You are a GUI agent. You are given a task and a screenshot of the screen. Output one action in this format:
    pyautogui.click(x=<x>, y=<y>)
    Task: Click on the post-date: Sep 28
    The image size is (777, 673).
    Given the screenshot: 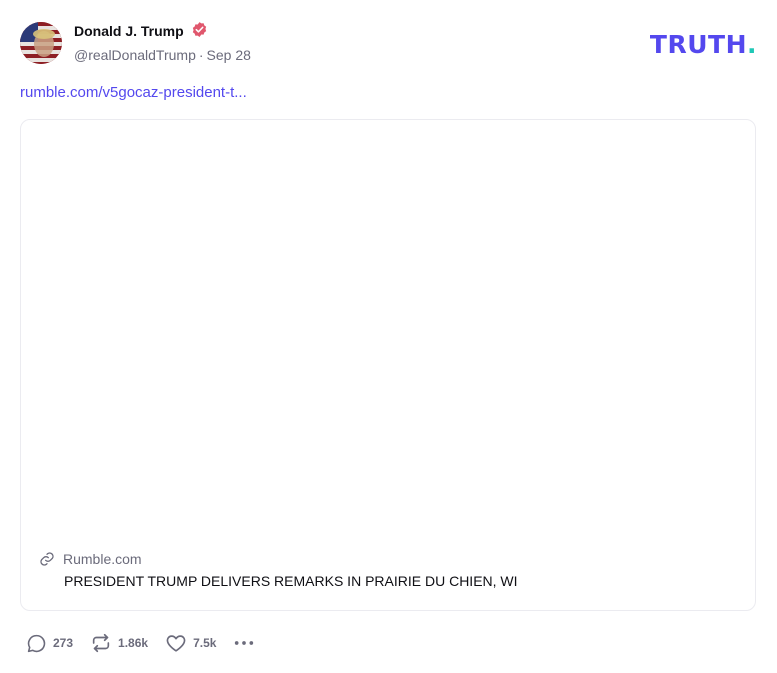 What is the action you would take?
    pyautogui.click(x=229, y=55)
    